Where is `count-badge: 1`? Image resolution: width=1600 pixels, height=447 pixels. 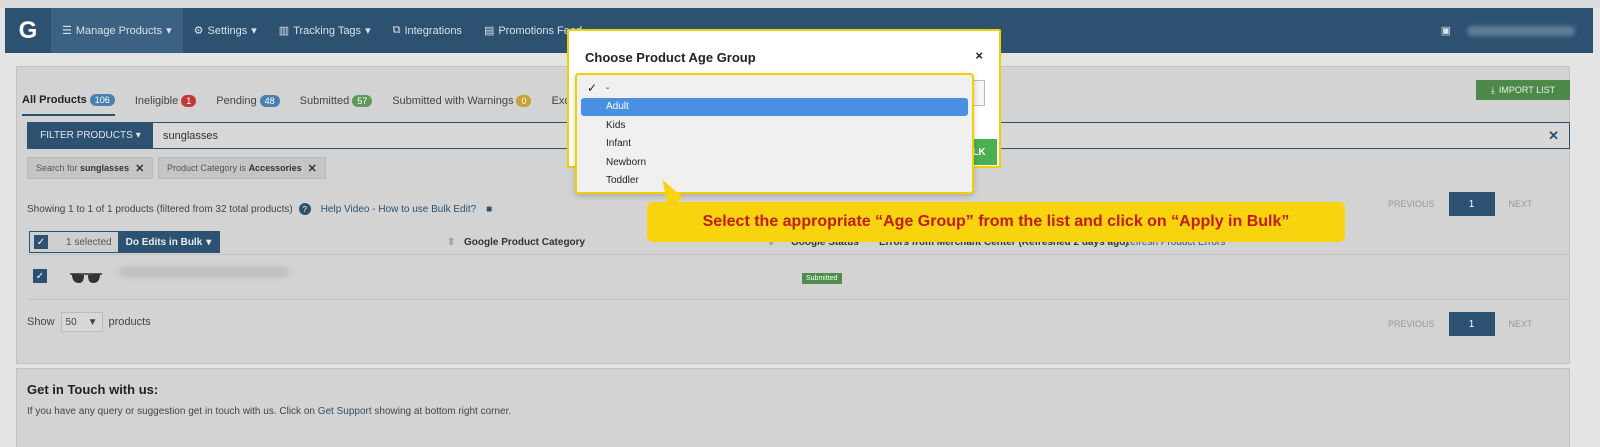 count-badge: 1 is located at coordinates (189, 101).